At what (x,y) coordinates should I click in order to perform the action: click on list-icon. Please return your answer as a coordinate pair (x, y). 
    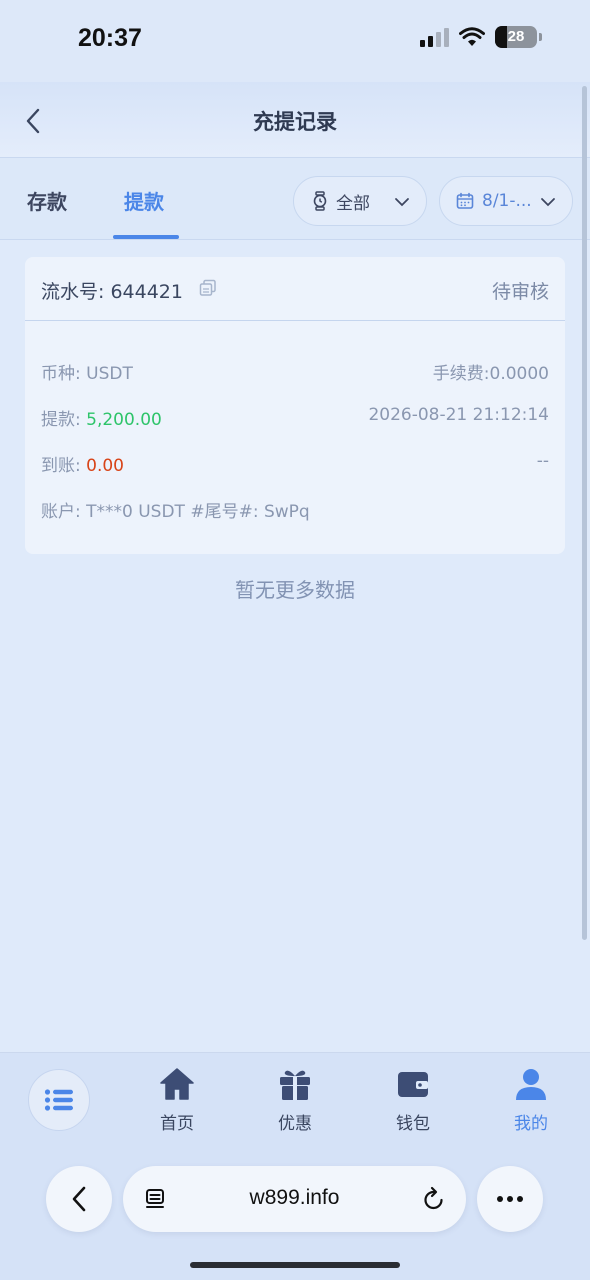
    Looking at the image, I should click on (58, 1100).